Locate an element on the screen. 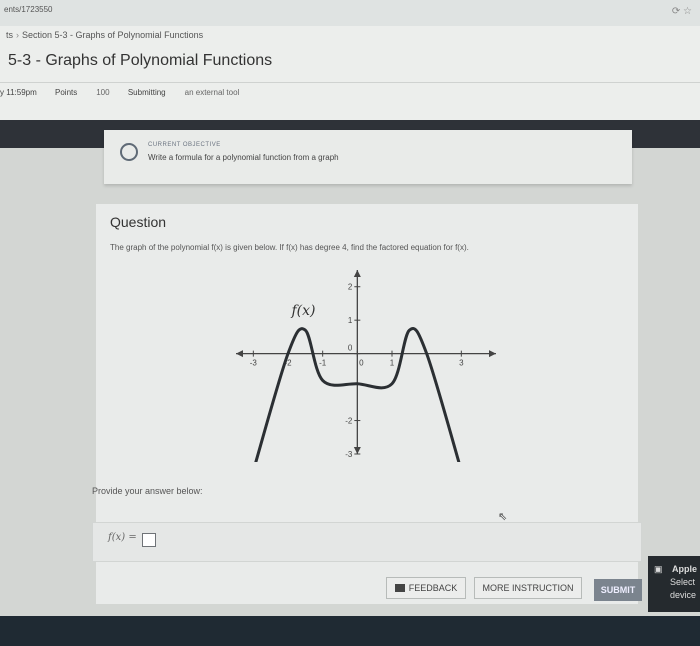 The image size is (700, 646). breadcrumb-prefix: ts is located at coordinates (9, 35).